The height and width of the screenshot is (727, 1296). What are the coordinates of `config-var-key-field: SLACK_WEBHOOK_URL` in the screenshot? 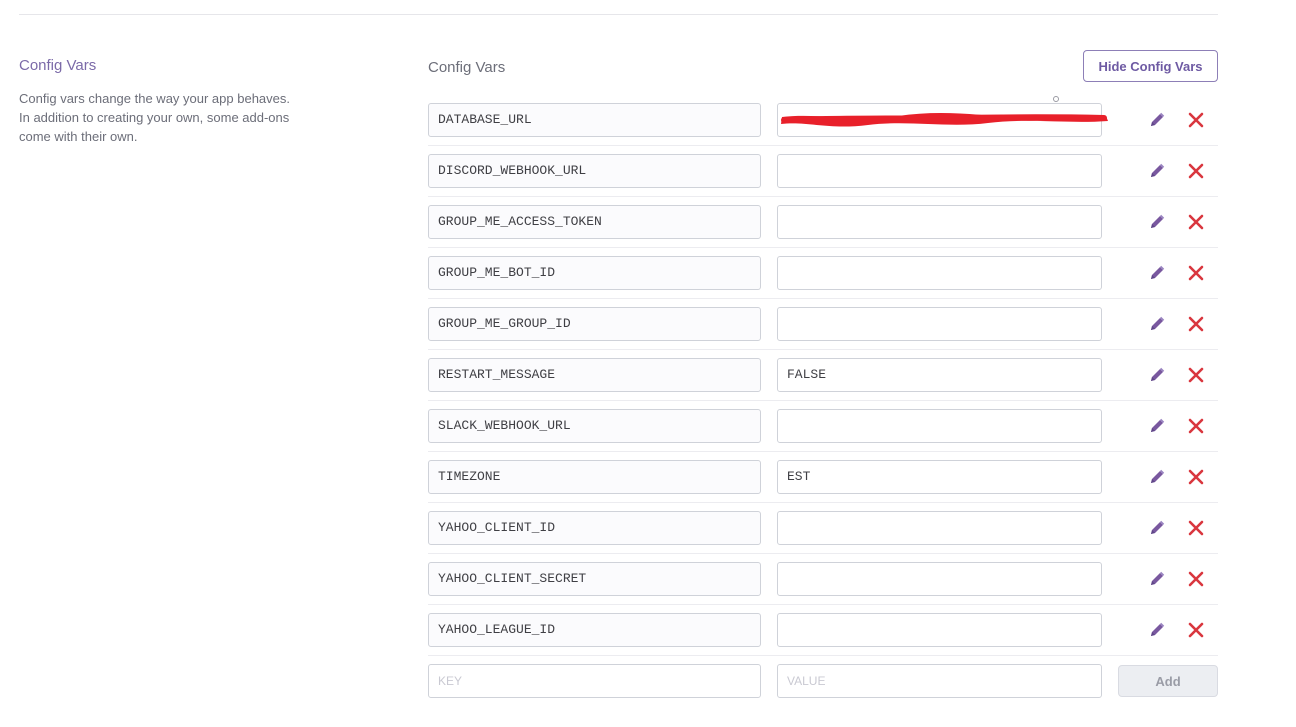 It's located at (594, 426).